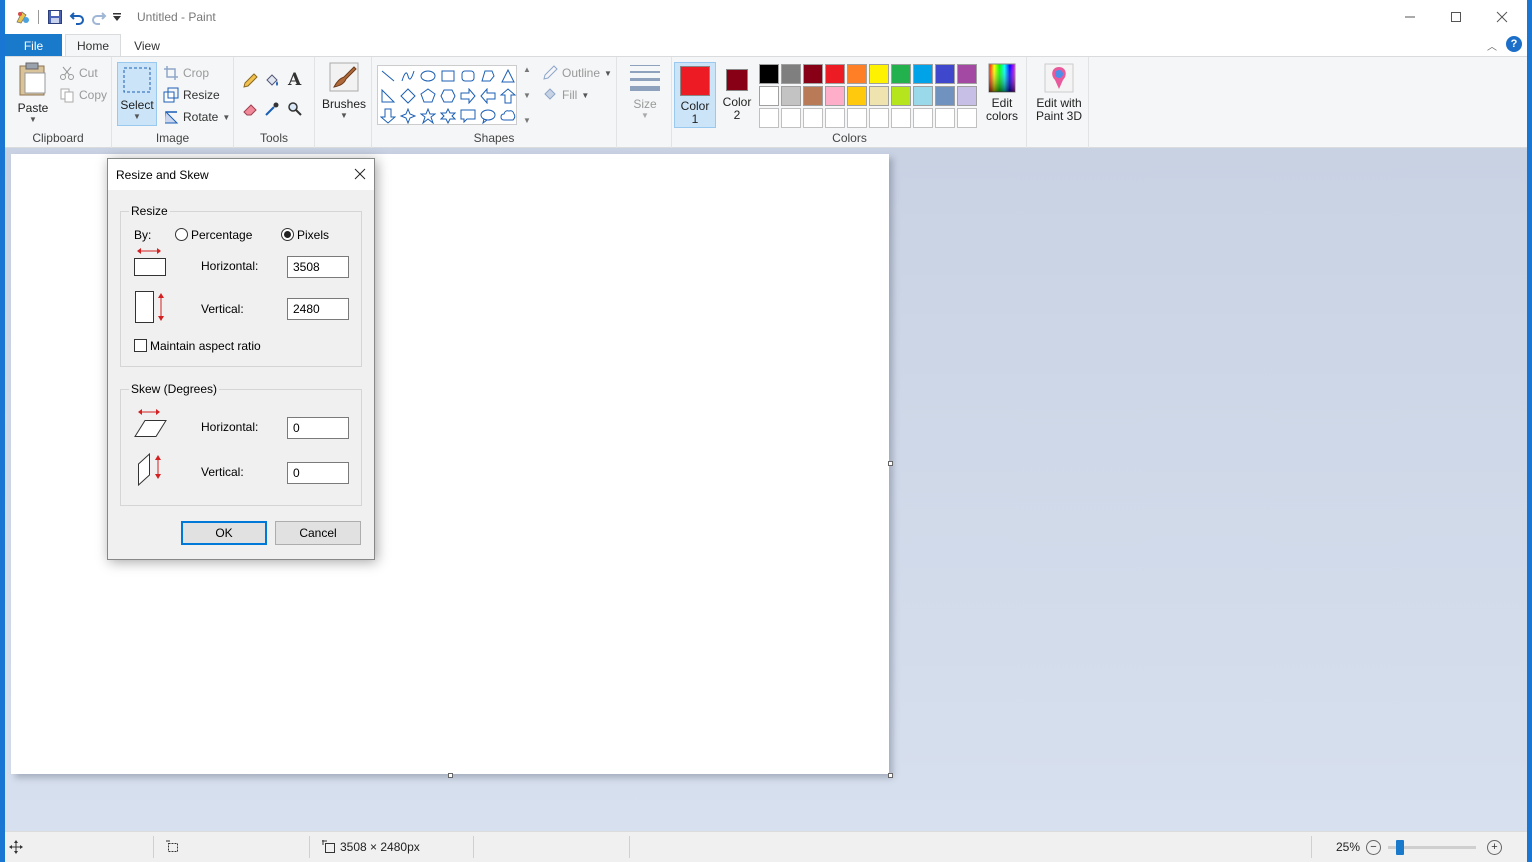  Describe the element at coordinates (695, 95) in the screenshot. I see `color1-button: Color 1` at that location.